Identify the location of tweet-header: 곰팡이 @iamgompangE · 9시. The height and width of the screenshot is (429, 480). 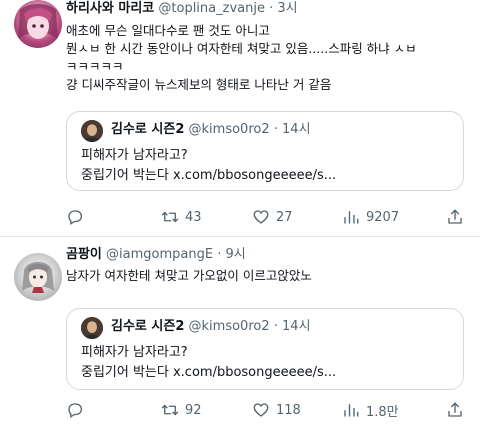
(156, 255).